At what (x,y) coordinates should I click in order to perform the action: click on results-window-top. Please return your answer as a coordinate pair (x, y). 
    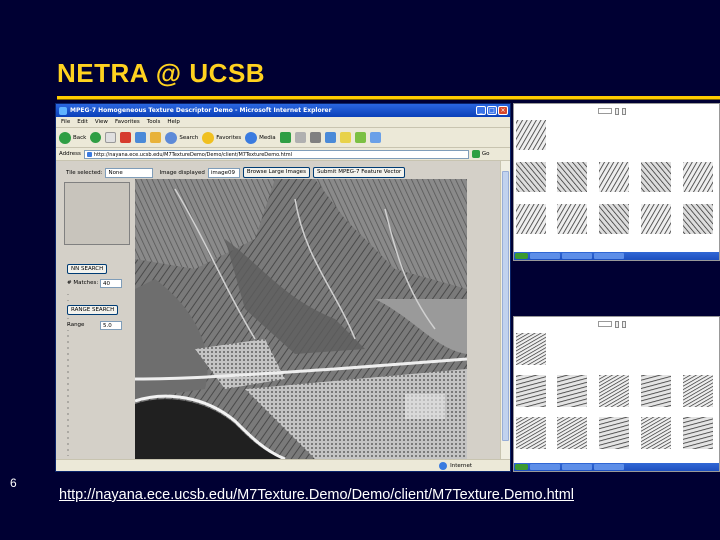
    Looking at the image, I should click on (616, 182).